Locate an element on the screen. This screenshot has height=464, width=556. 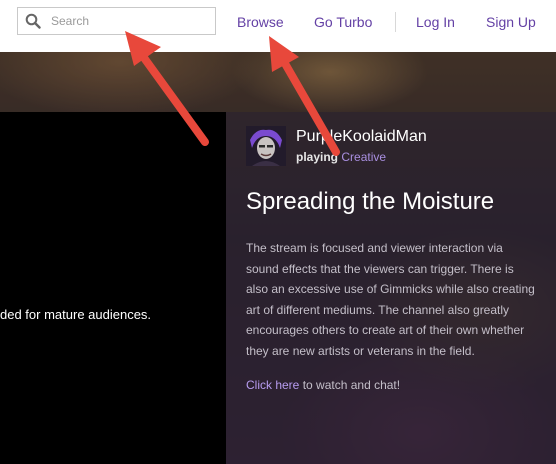
search-input is located at coordinates (131, 21).